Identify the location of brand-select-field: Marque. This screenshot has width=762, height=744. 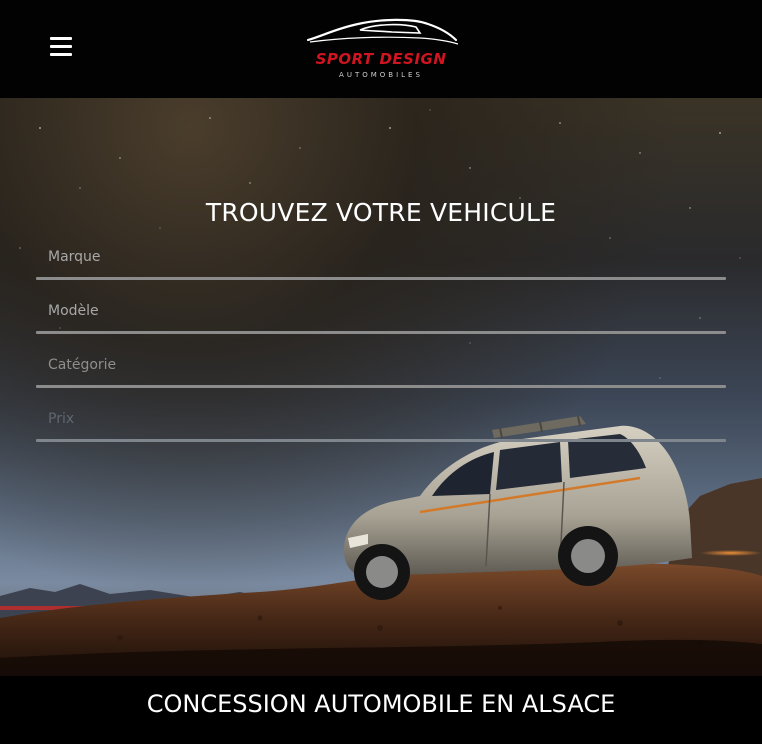
(381, 259).